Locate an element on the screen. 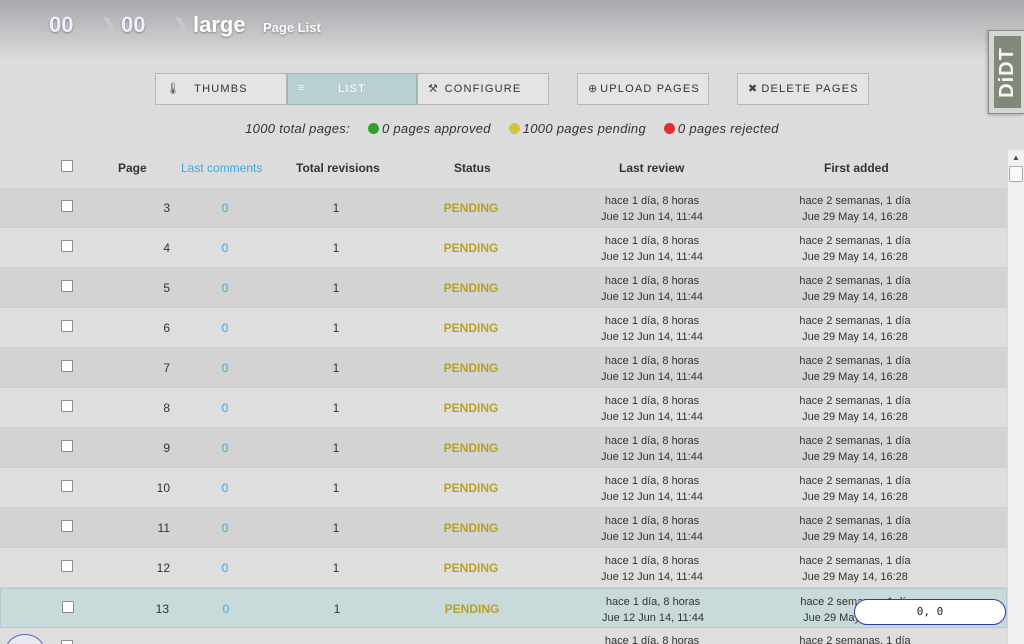  select-all-checkbox is located at coordinates (67, 166).